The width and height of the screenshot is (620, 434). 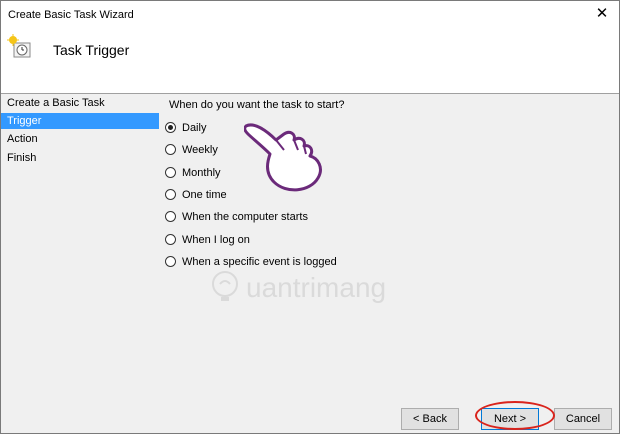 I want to click on lightbulb-icon, so click(x=225, y=286).